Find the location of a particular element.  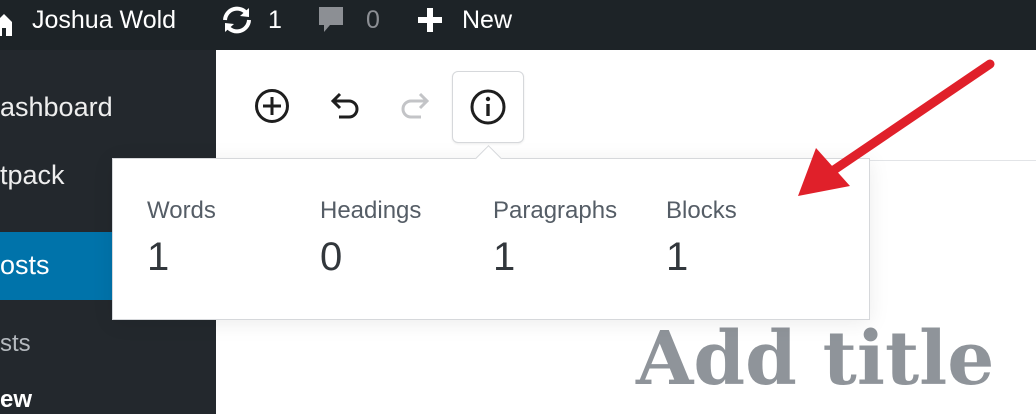

sidebar-item-dashboard: ashboard is located at coordinates (56, 107).